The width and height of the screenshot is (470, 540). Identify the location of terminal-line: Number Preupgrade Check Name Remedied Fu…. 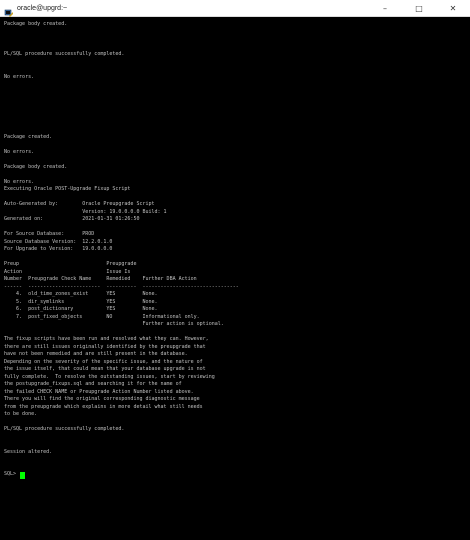
(100, 279).